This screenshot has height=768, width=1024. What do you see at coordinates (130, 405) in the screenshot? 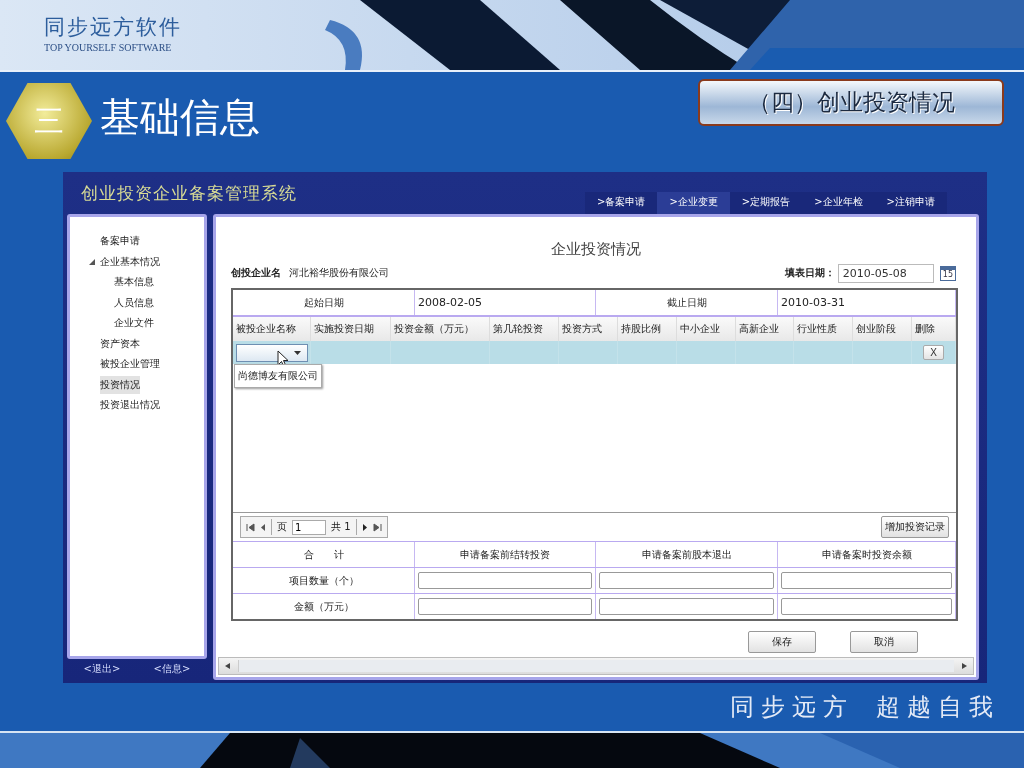
I see `sidebar-item: 投资退出情况` at bounding box center [130, 405].